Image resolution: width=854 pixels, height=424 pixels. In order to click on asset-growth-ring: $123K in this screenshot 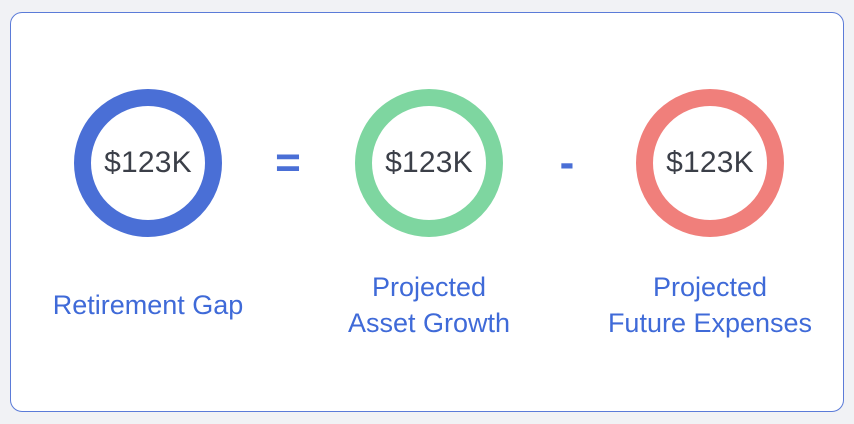, I will do `click(429, 163)`.